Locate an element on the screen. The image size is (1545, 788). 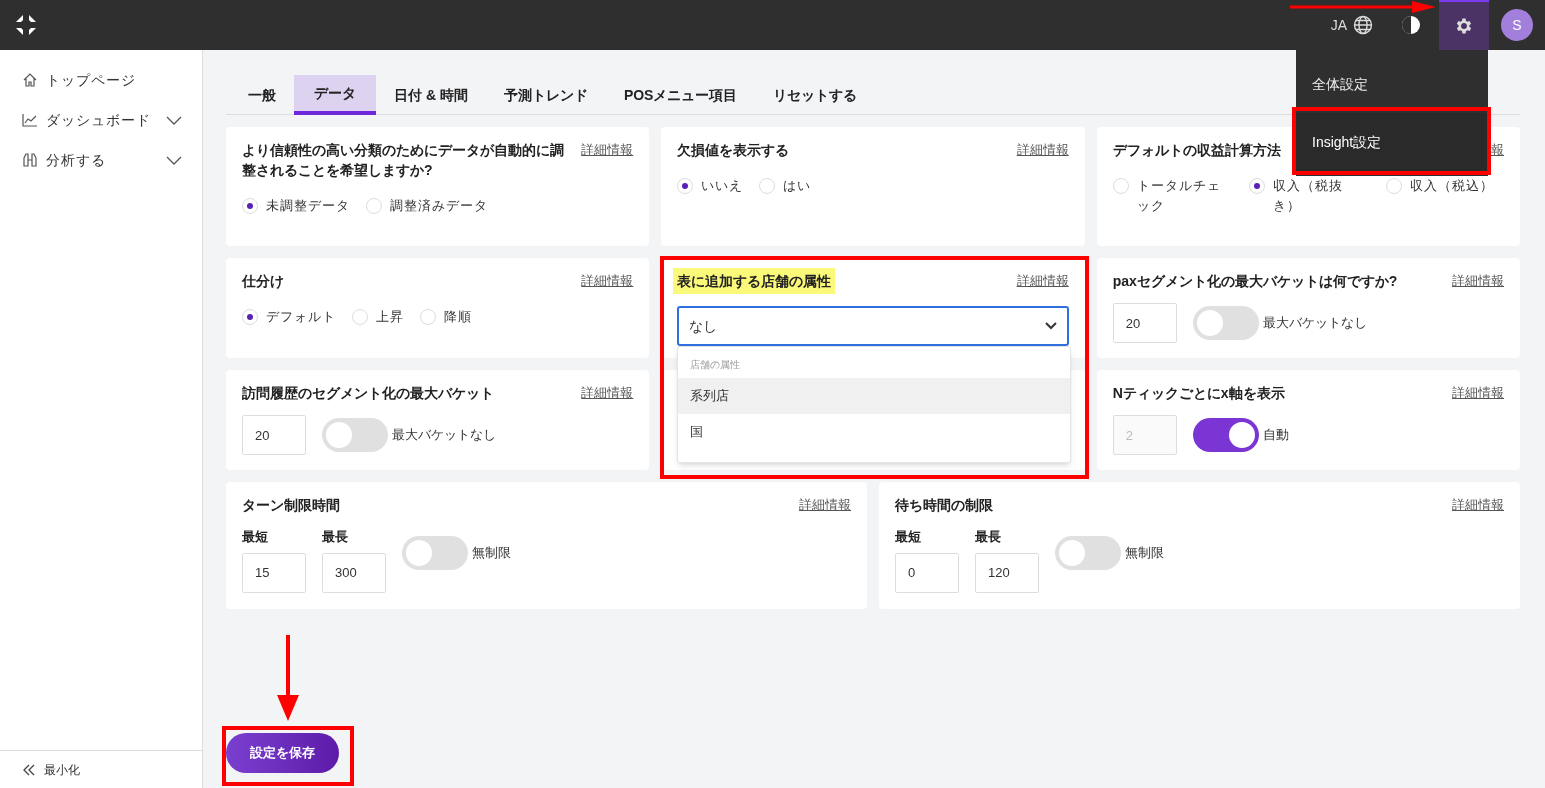
card-title: 表に追加する店舗の属性 is located at coordinates (754, 281).